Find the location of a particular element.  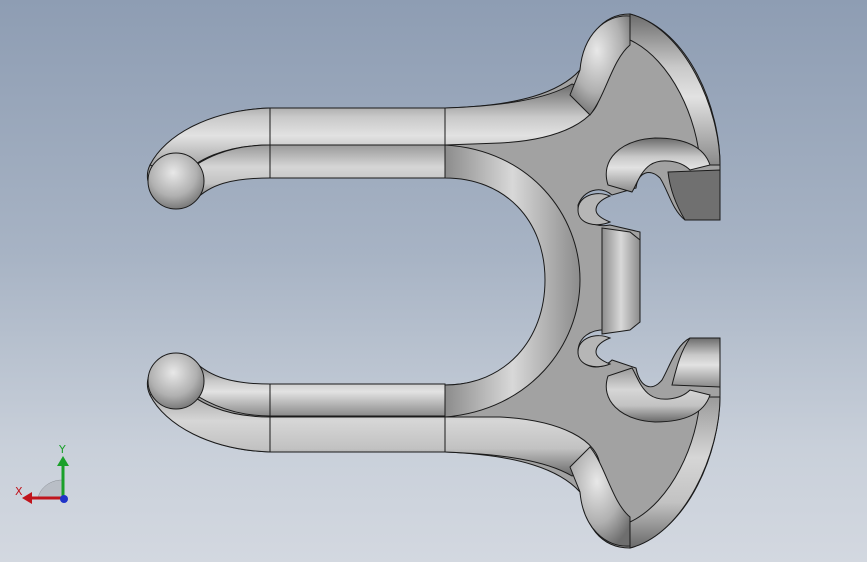

x-axis-label: X is located at coordinates (19, 491).